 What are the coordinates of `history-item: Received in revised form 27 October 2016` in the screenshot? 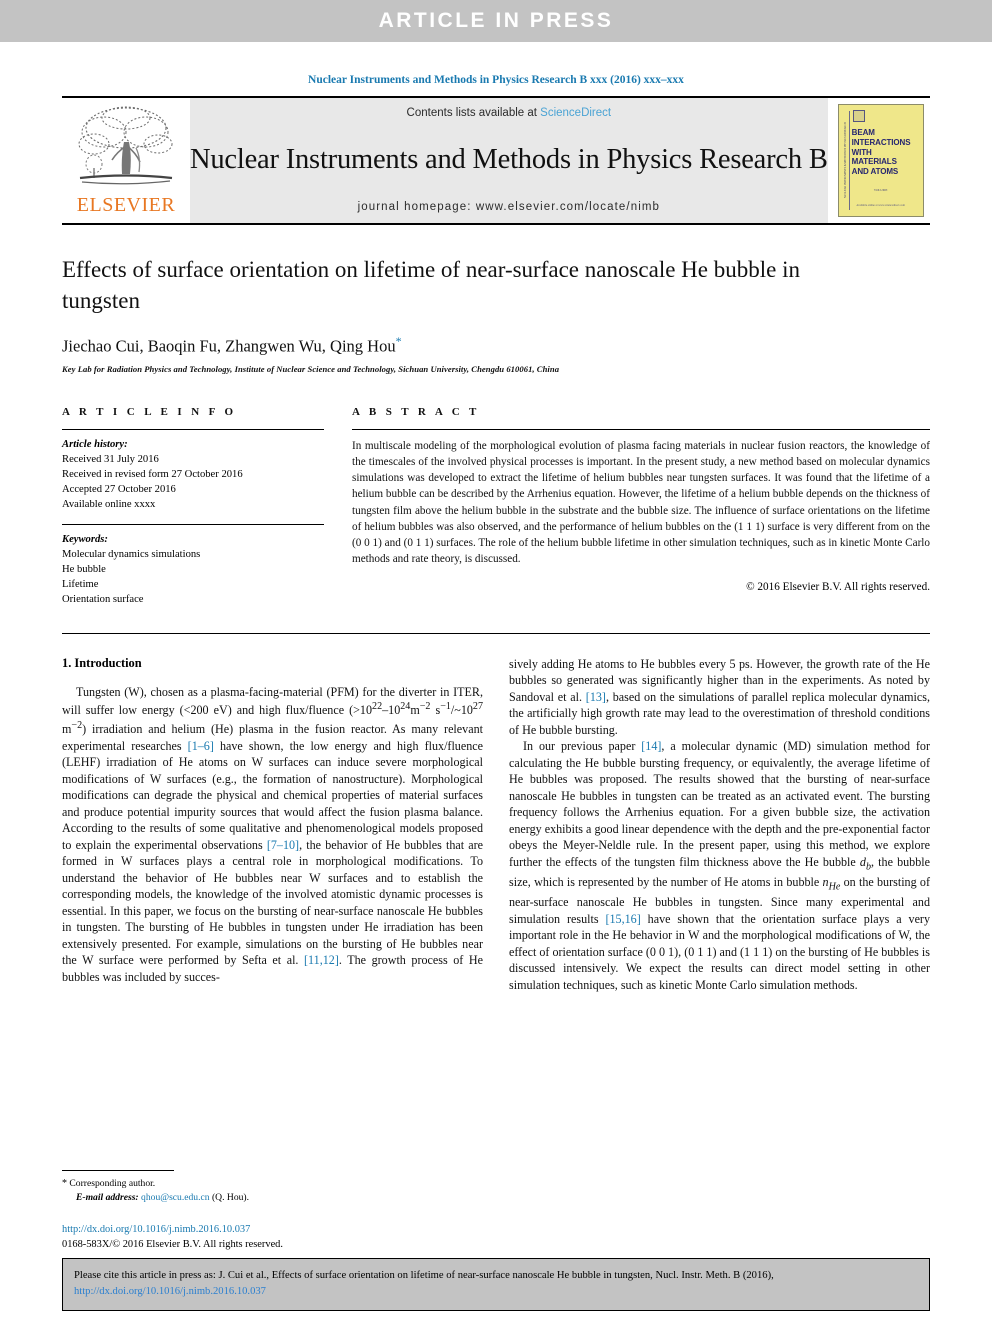 It's located at (152, 474).